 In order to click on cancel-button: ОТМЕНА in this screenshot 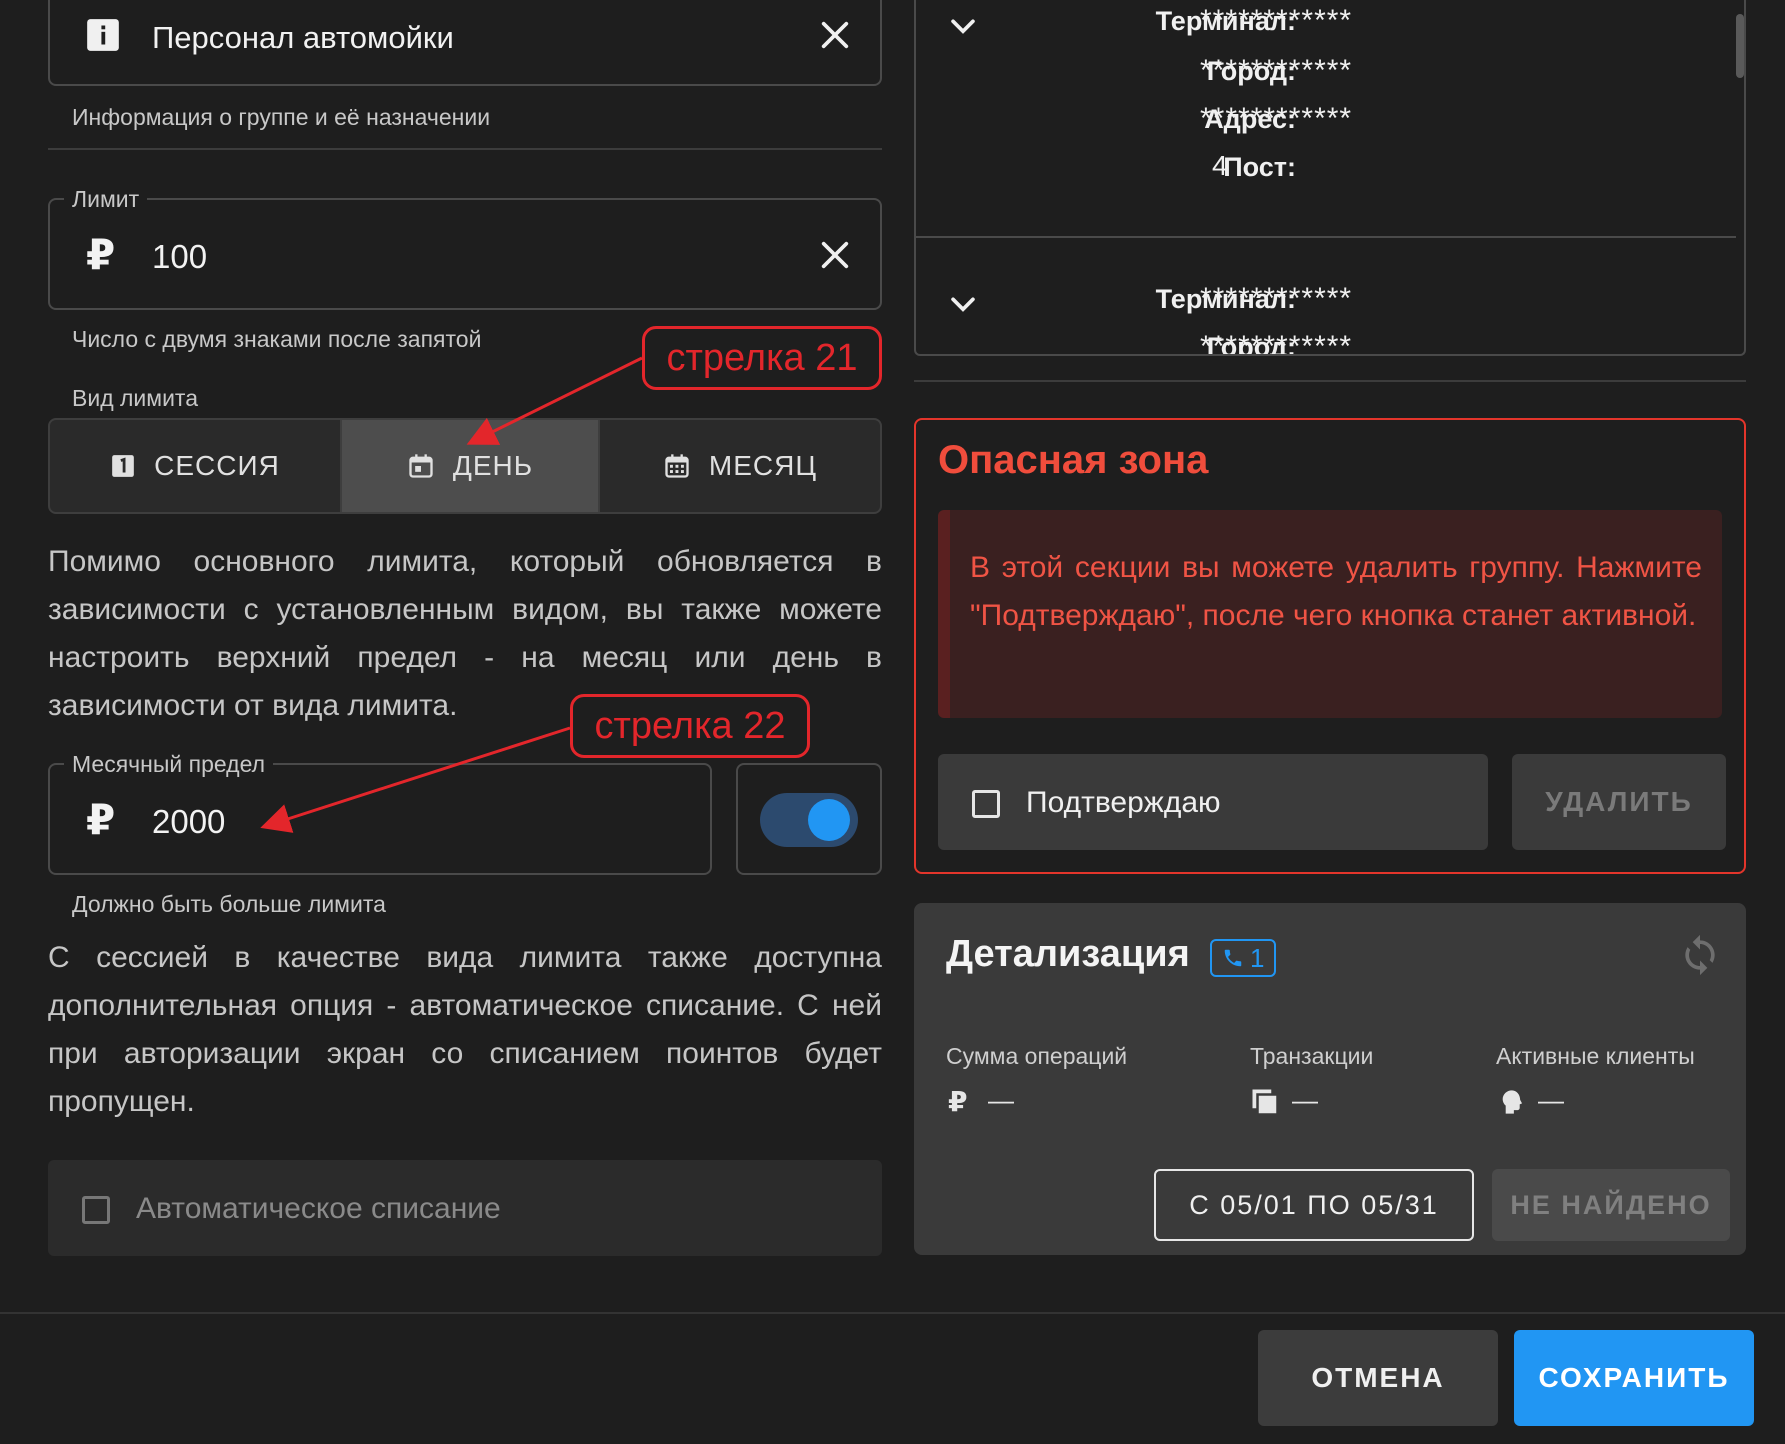, I will do `click(1378, 1378)`.